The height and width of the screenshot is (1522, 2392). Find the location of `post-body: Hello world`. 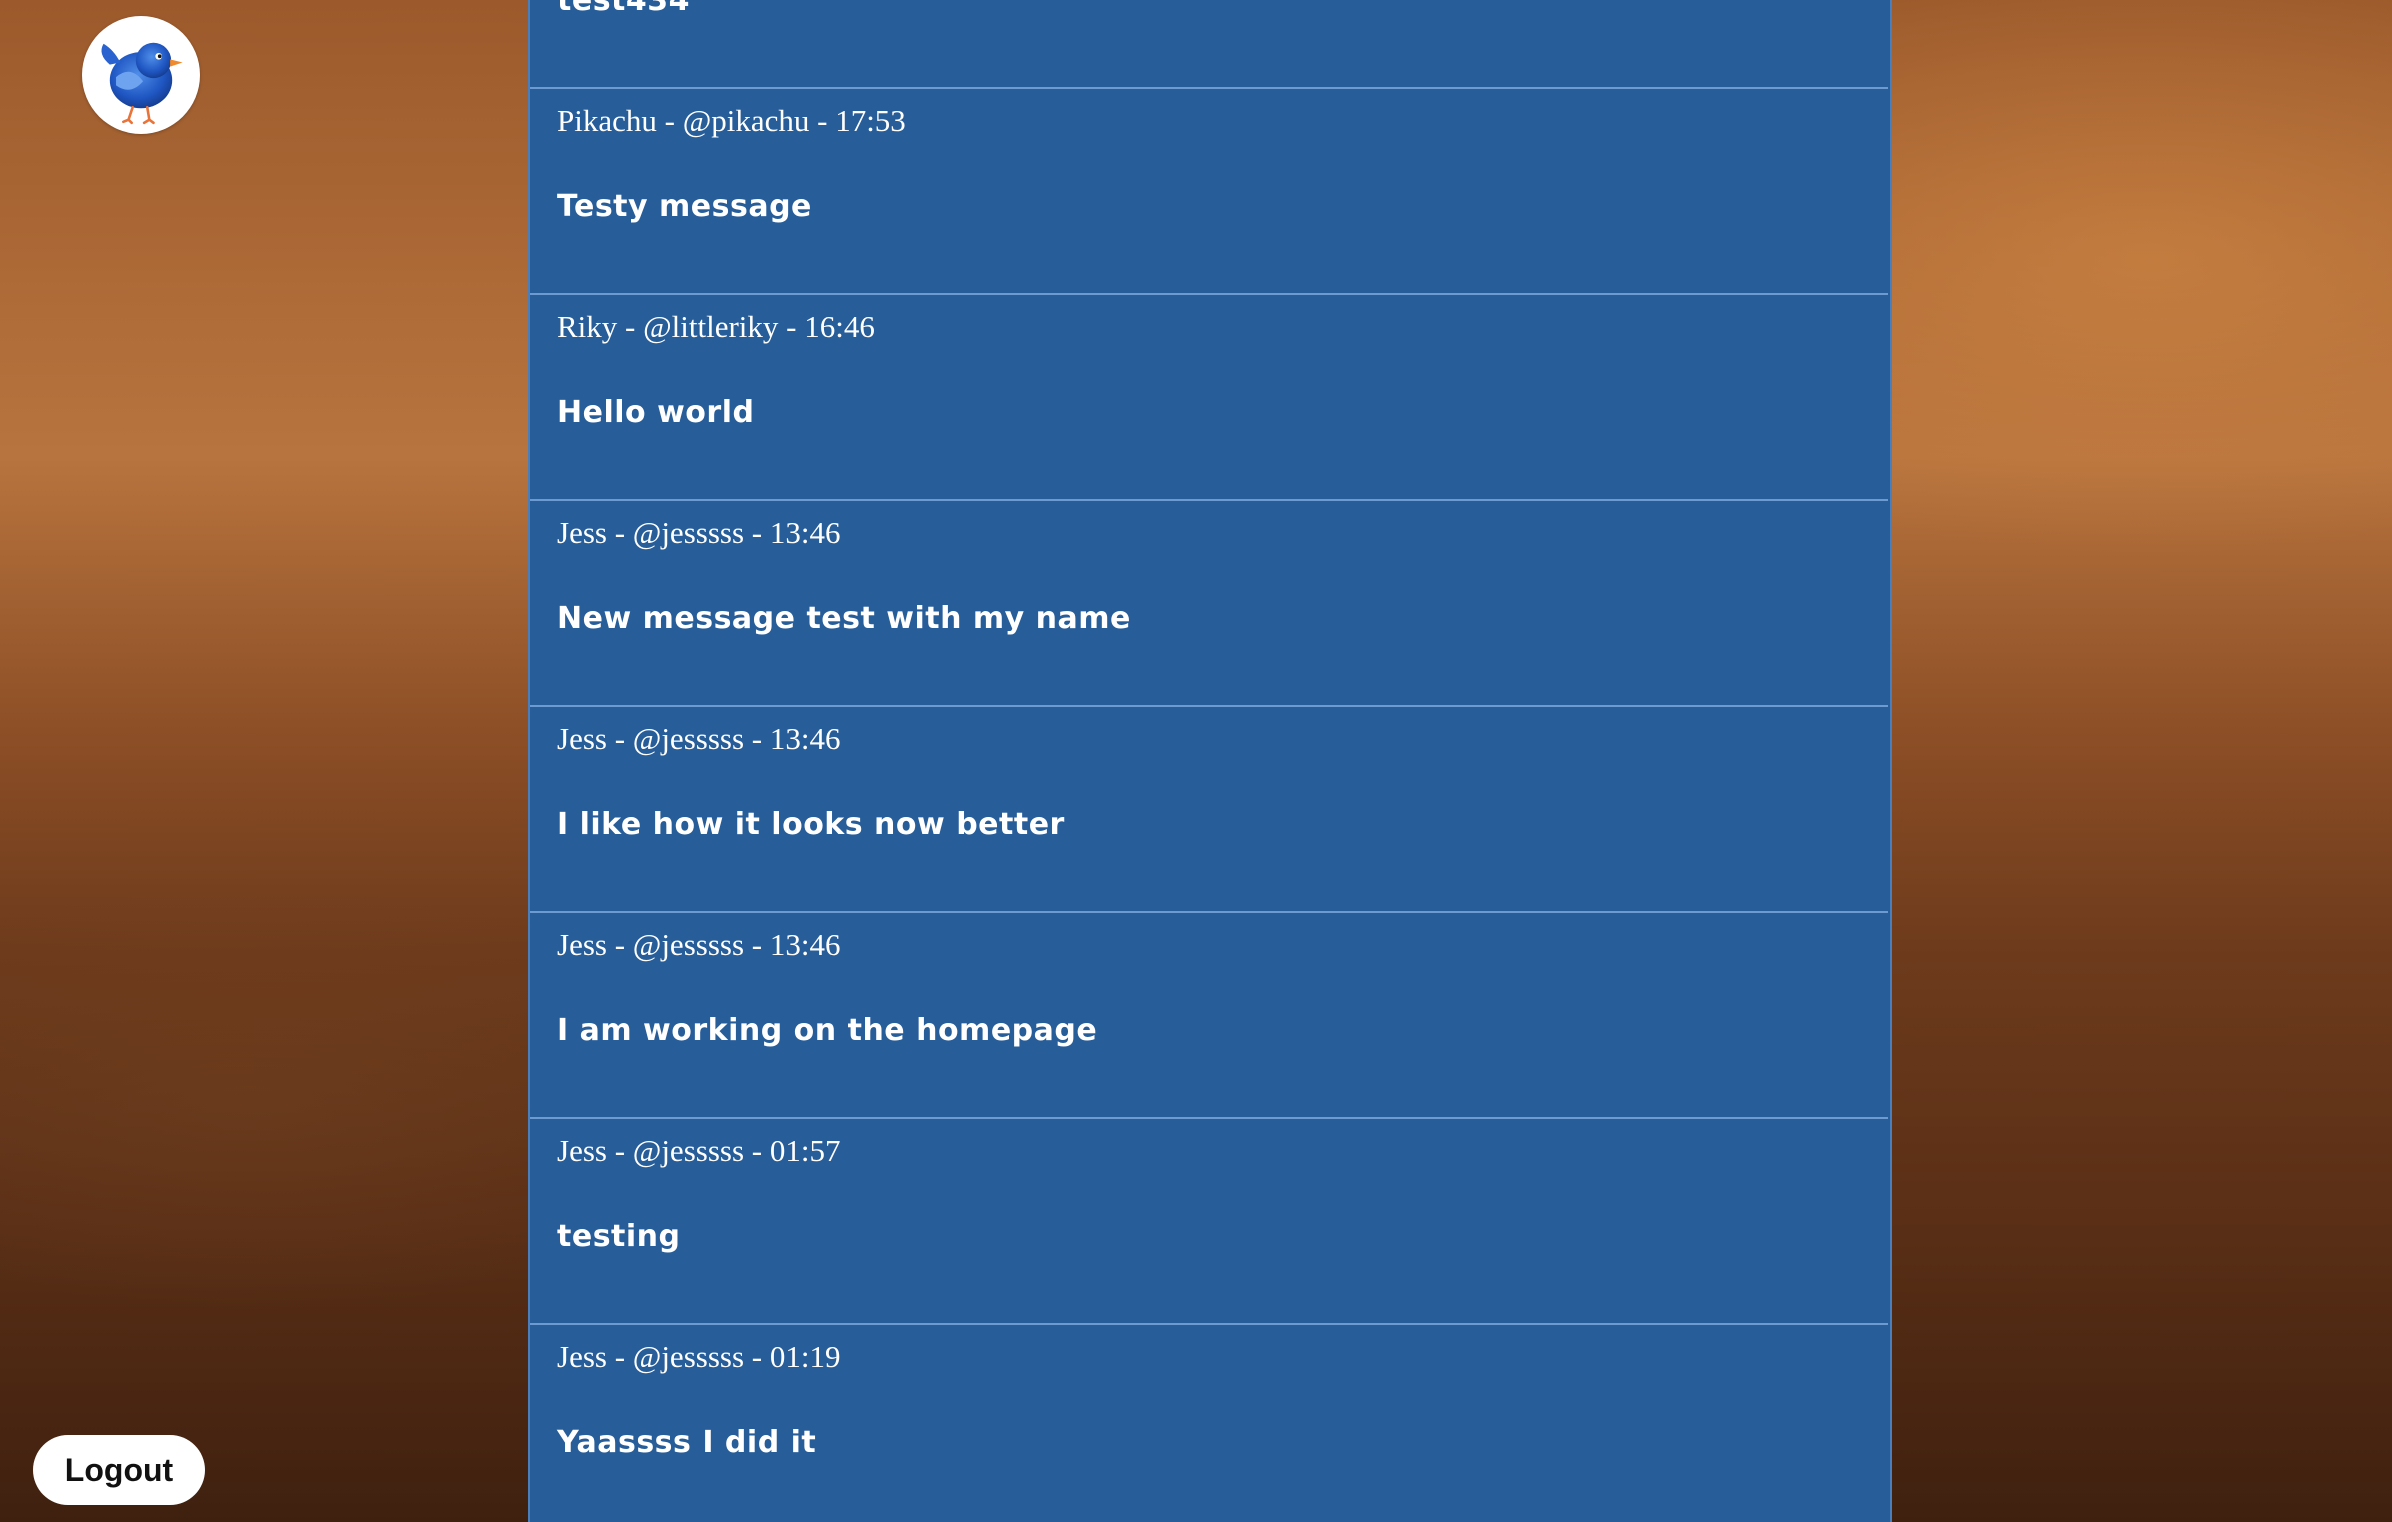

post-body: Hello world is located at coordinates (656, 412).